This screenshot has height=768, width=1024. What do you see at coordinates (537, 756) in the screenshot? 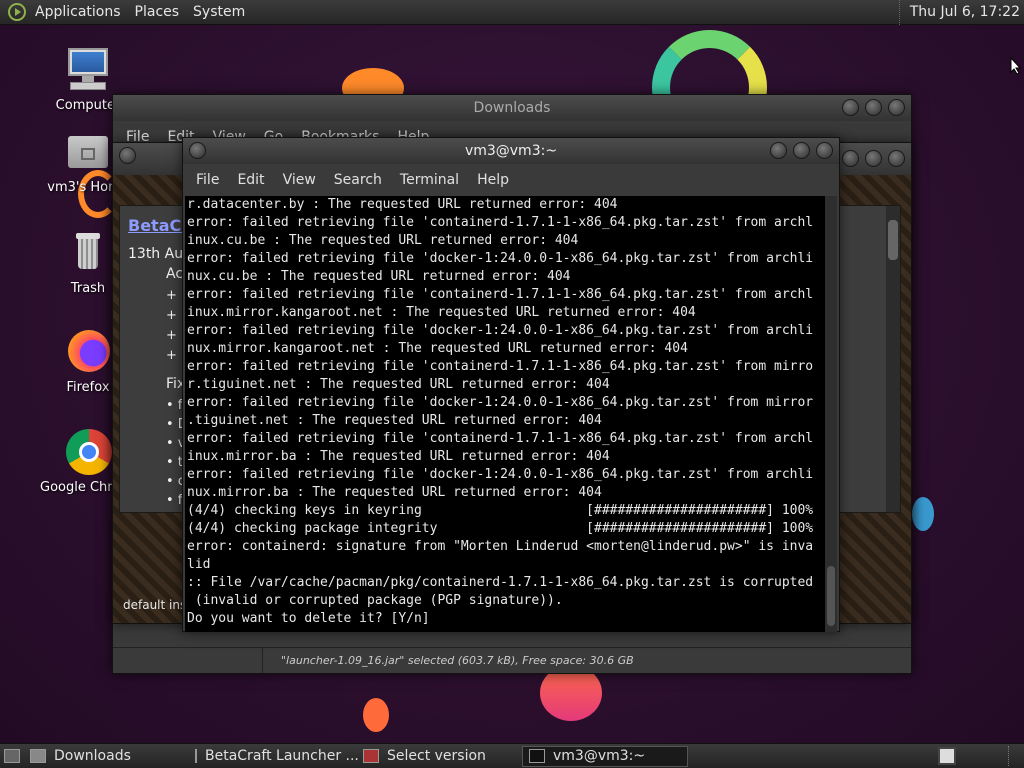
I see `terminal-icon` at bounding box center [537, 756].